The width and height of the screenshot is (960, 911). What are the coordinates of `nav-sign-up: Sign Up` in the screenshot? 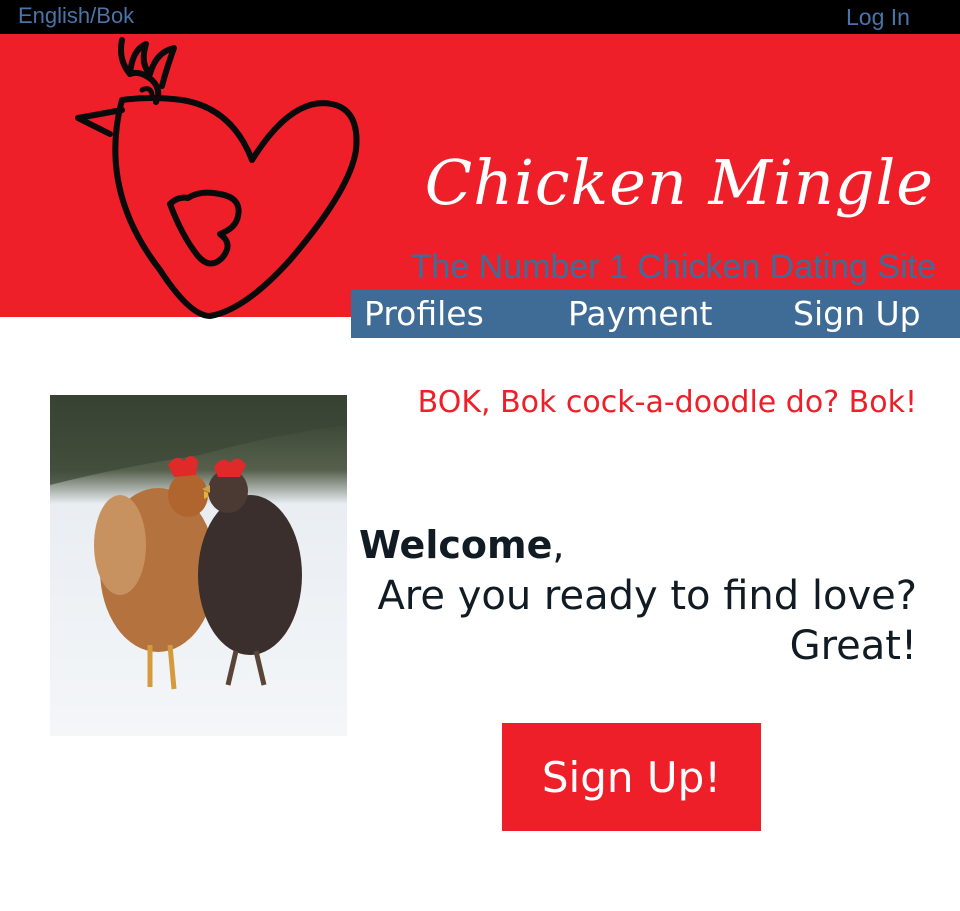 It's located at (857, 313).